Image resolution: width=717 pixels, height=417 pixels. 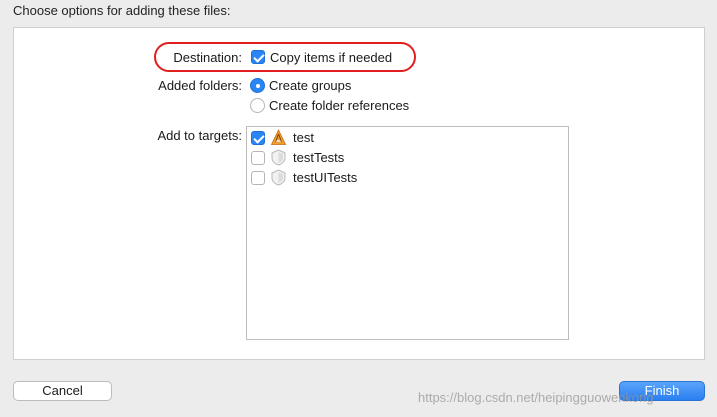 I want to click on cancel-button: Cancel, so click(x=62, y=391).